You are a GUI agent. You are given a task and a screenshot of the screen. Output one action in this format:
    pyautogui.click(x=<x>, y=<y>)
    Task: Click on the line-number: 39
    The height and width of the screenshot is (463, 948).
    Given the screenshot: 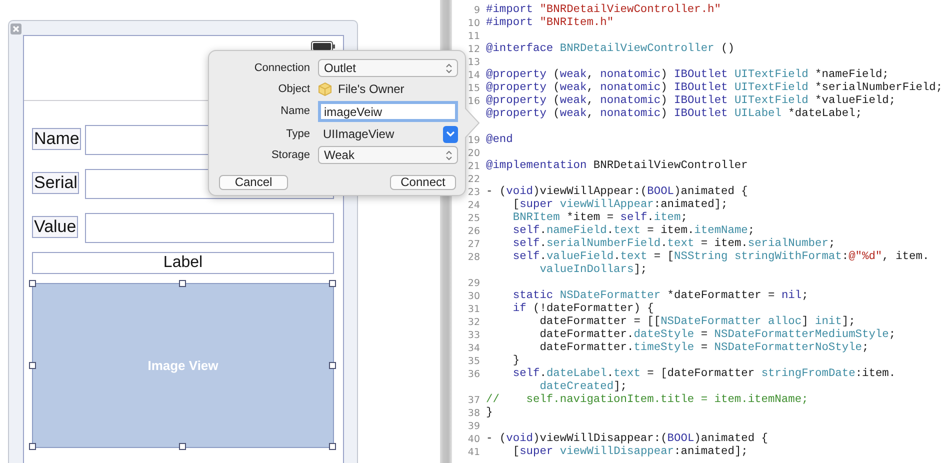 What is the action you would take?
    pyautogui.click(x=474, y=426)
    